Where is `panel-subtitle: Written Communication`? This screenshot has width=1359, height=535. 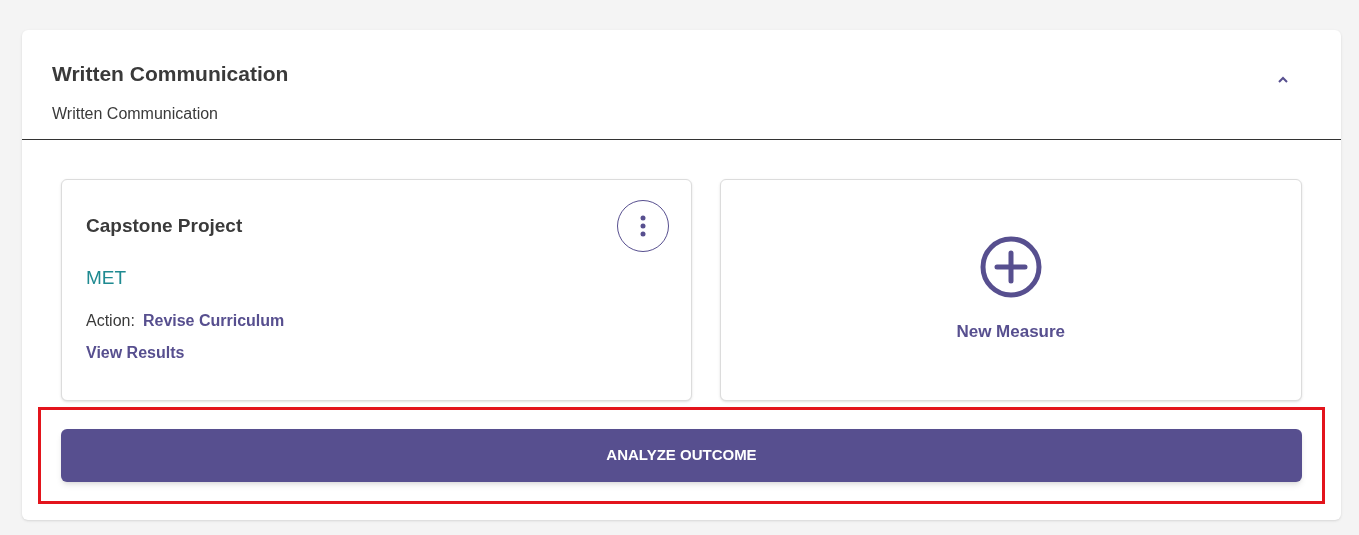
panel-subtitle: Written Communication is located at coordinates (135, 113).